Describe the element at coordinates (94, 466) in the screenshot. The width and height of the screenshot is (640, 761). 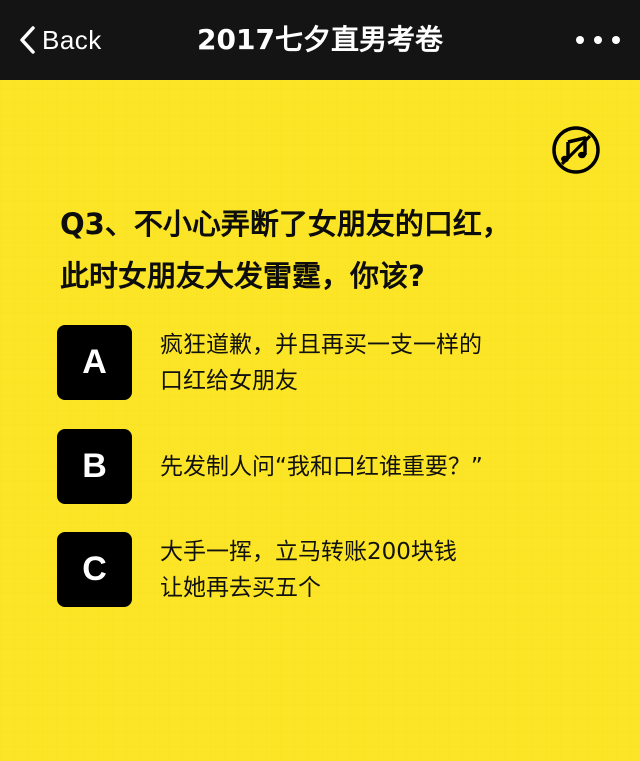
I see `option-letter-box: B` at that location.